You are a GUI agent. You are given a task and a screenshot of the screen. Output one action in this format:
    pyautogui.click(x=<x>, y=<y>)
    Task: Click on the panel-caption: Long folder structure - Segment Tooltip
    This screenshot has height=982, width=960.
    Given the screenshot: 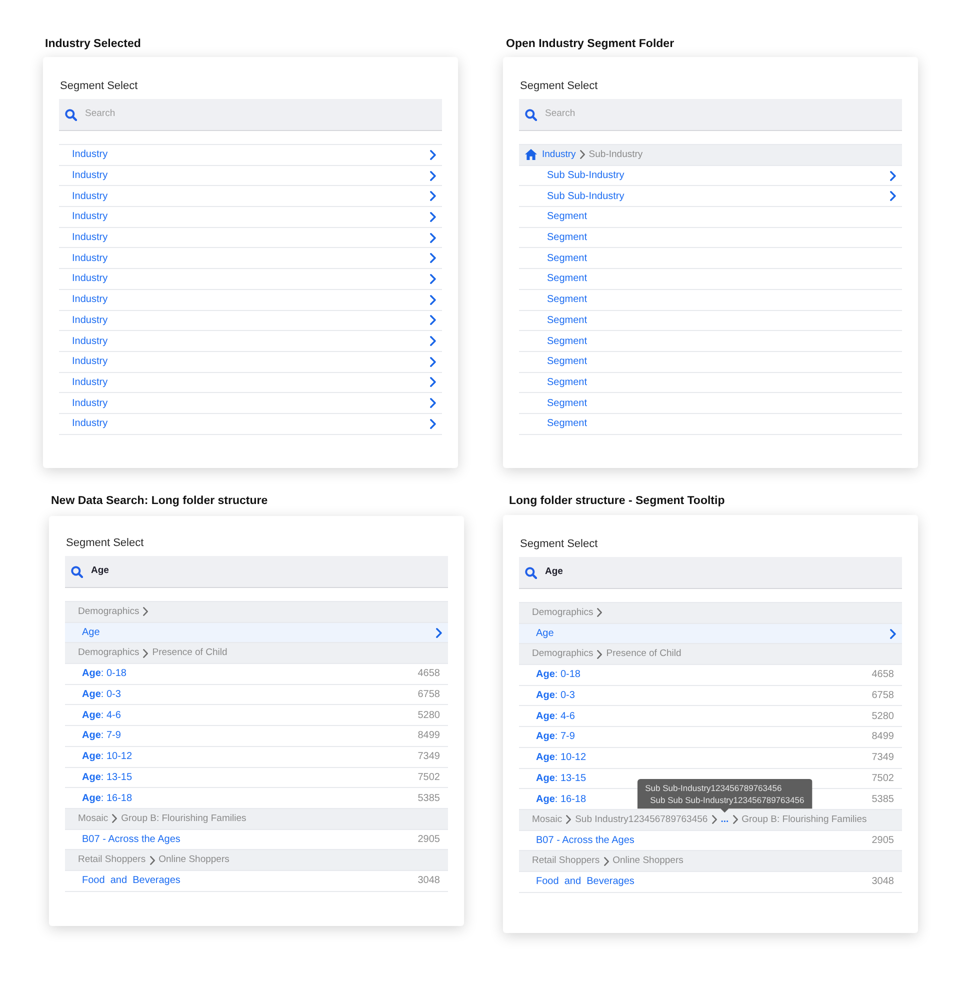 What is the action you would take?
    pyautogui.click(x=617, y=501)
    